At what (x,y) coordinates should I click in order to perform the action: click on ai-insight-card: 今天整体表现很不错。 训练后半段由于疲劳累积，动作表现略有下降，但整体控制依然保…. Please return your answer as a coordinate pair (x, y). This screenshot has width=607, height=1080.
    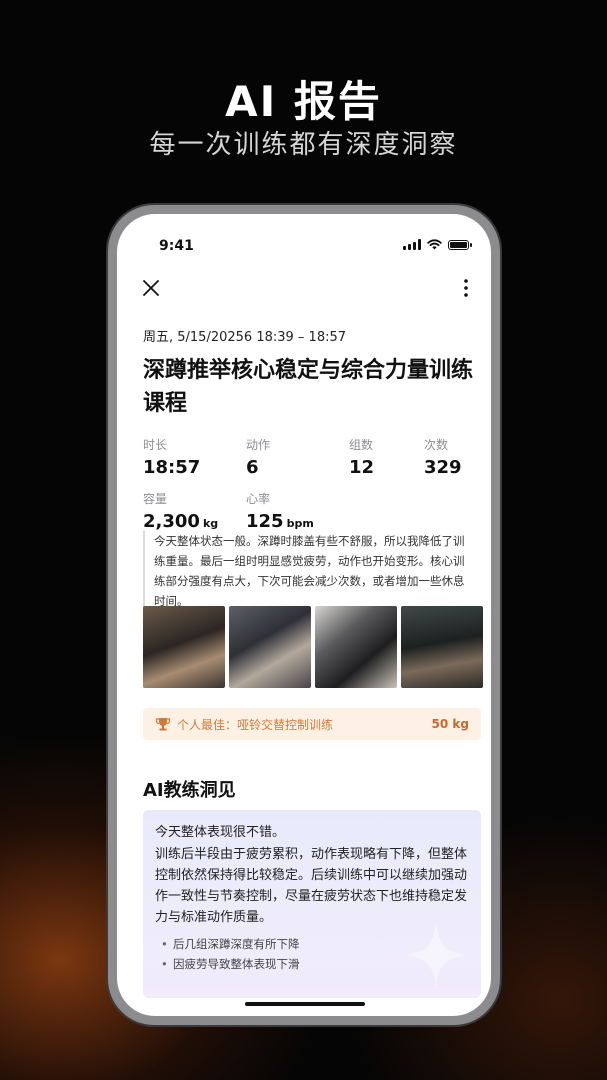
    Looking at the image, I should click on (312, 904).